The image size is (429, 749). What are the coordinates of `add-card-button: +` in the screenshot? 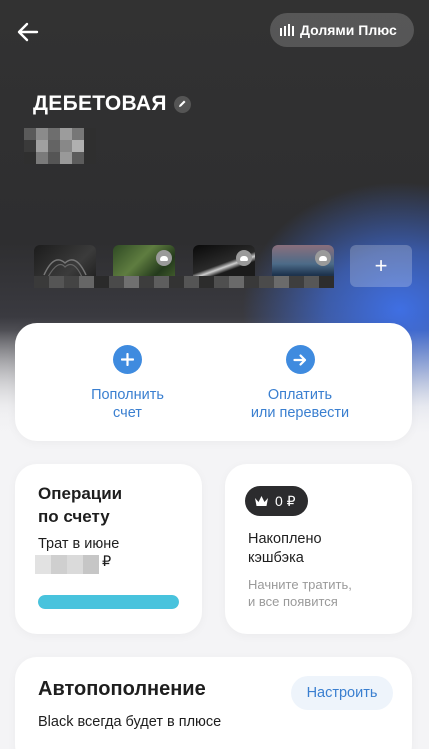 It's located at (381, 266).